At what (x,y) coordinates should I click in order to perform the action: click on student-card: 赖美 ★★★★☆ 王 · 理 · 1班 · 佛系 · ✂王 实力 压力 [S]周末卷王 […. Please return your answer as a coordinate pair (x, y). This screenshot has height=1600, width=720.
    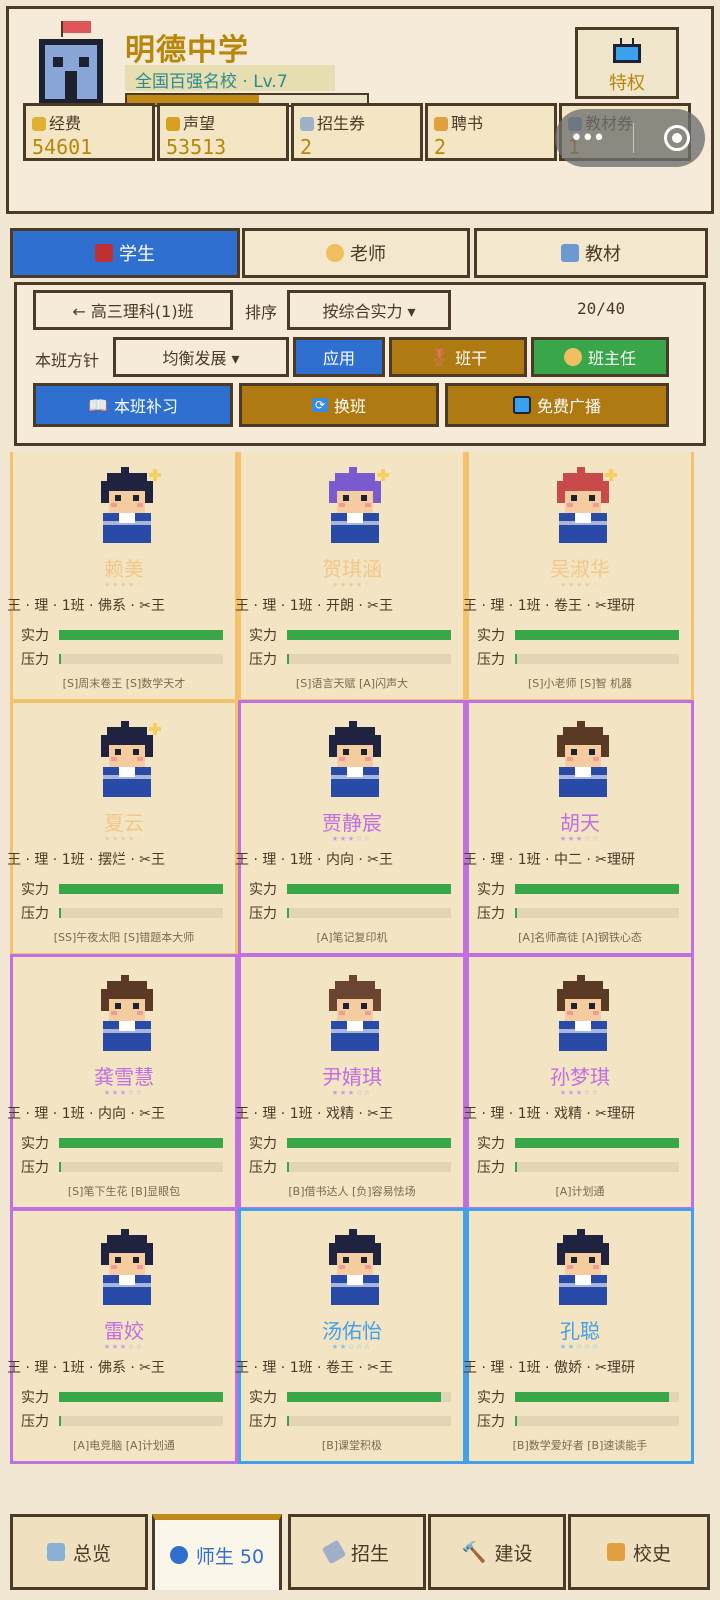
    Looking at the image, I should click on (123, 577).